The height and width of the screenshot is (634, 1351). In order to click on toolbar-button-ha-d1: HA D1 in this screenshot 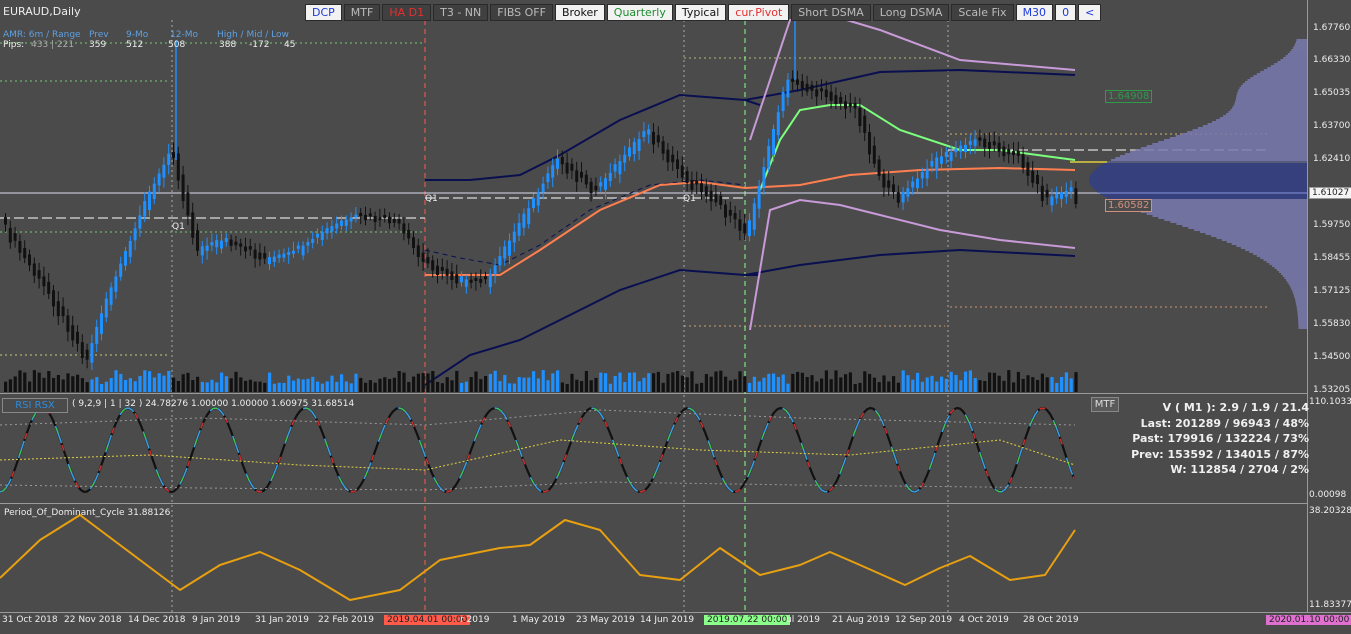, I will do `click(407, 12)`.